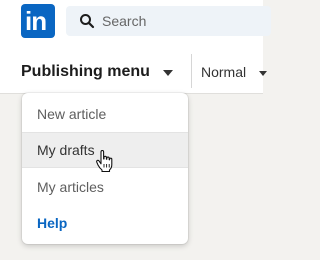 The height and width of the screenshot is (260, 320). I want to click on top-navigation-bar: in, so click(135, 22).